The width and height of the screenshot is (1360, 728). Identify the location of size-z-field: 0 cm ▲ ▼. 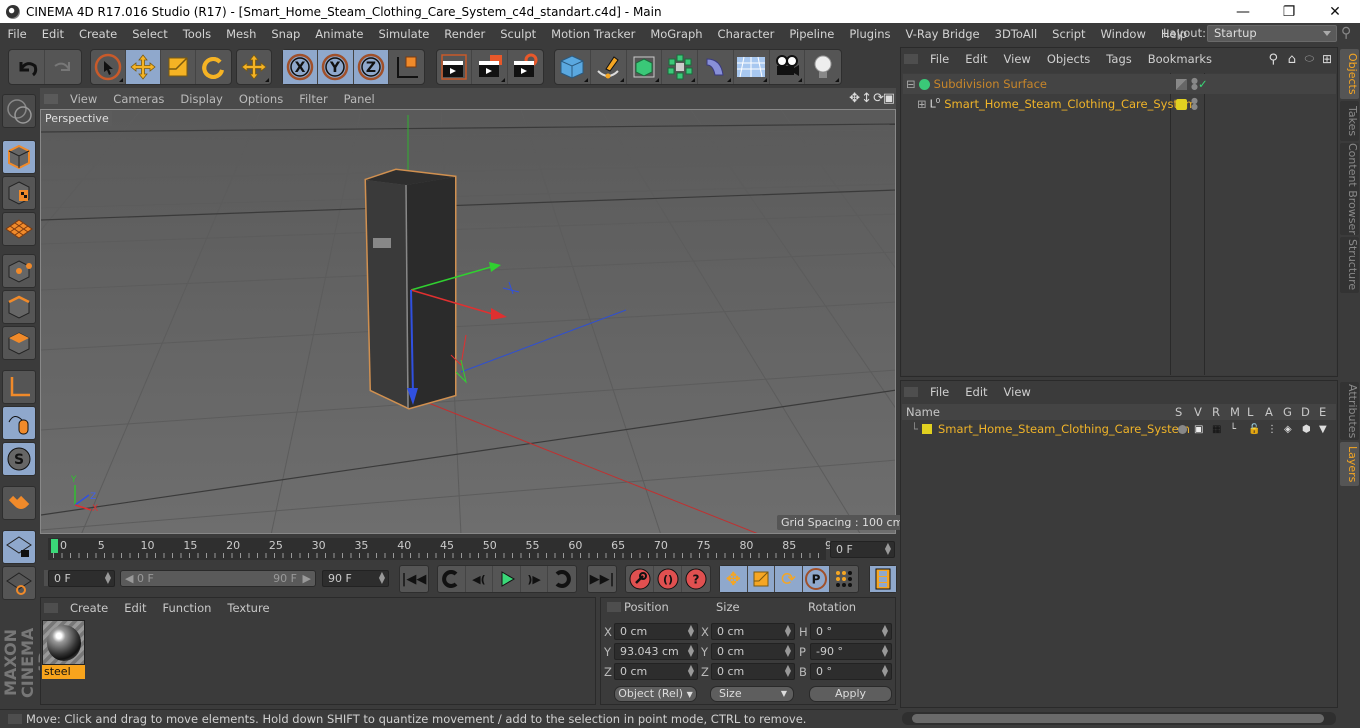
(753, 671).